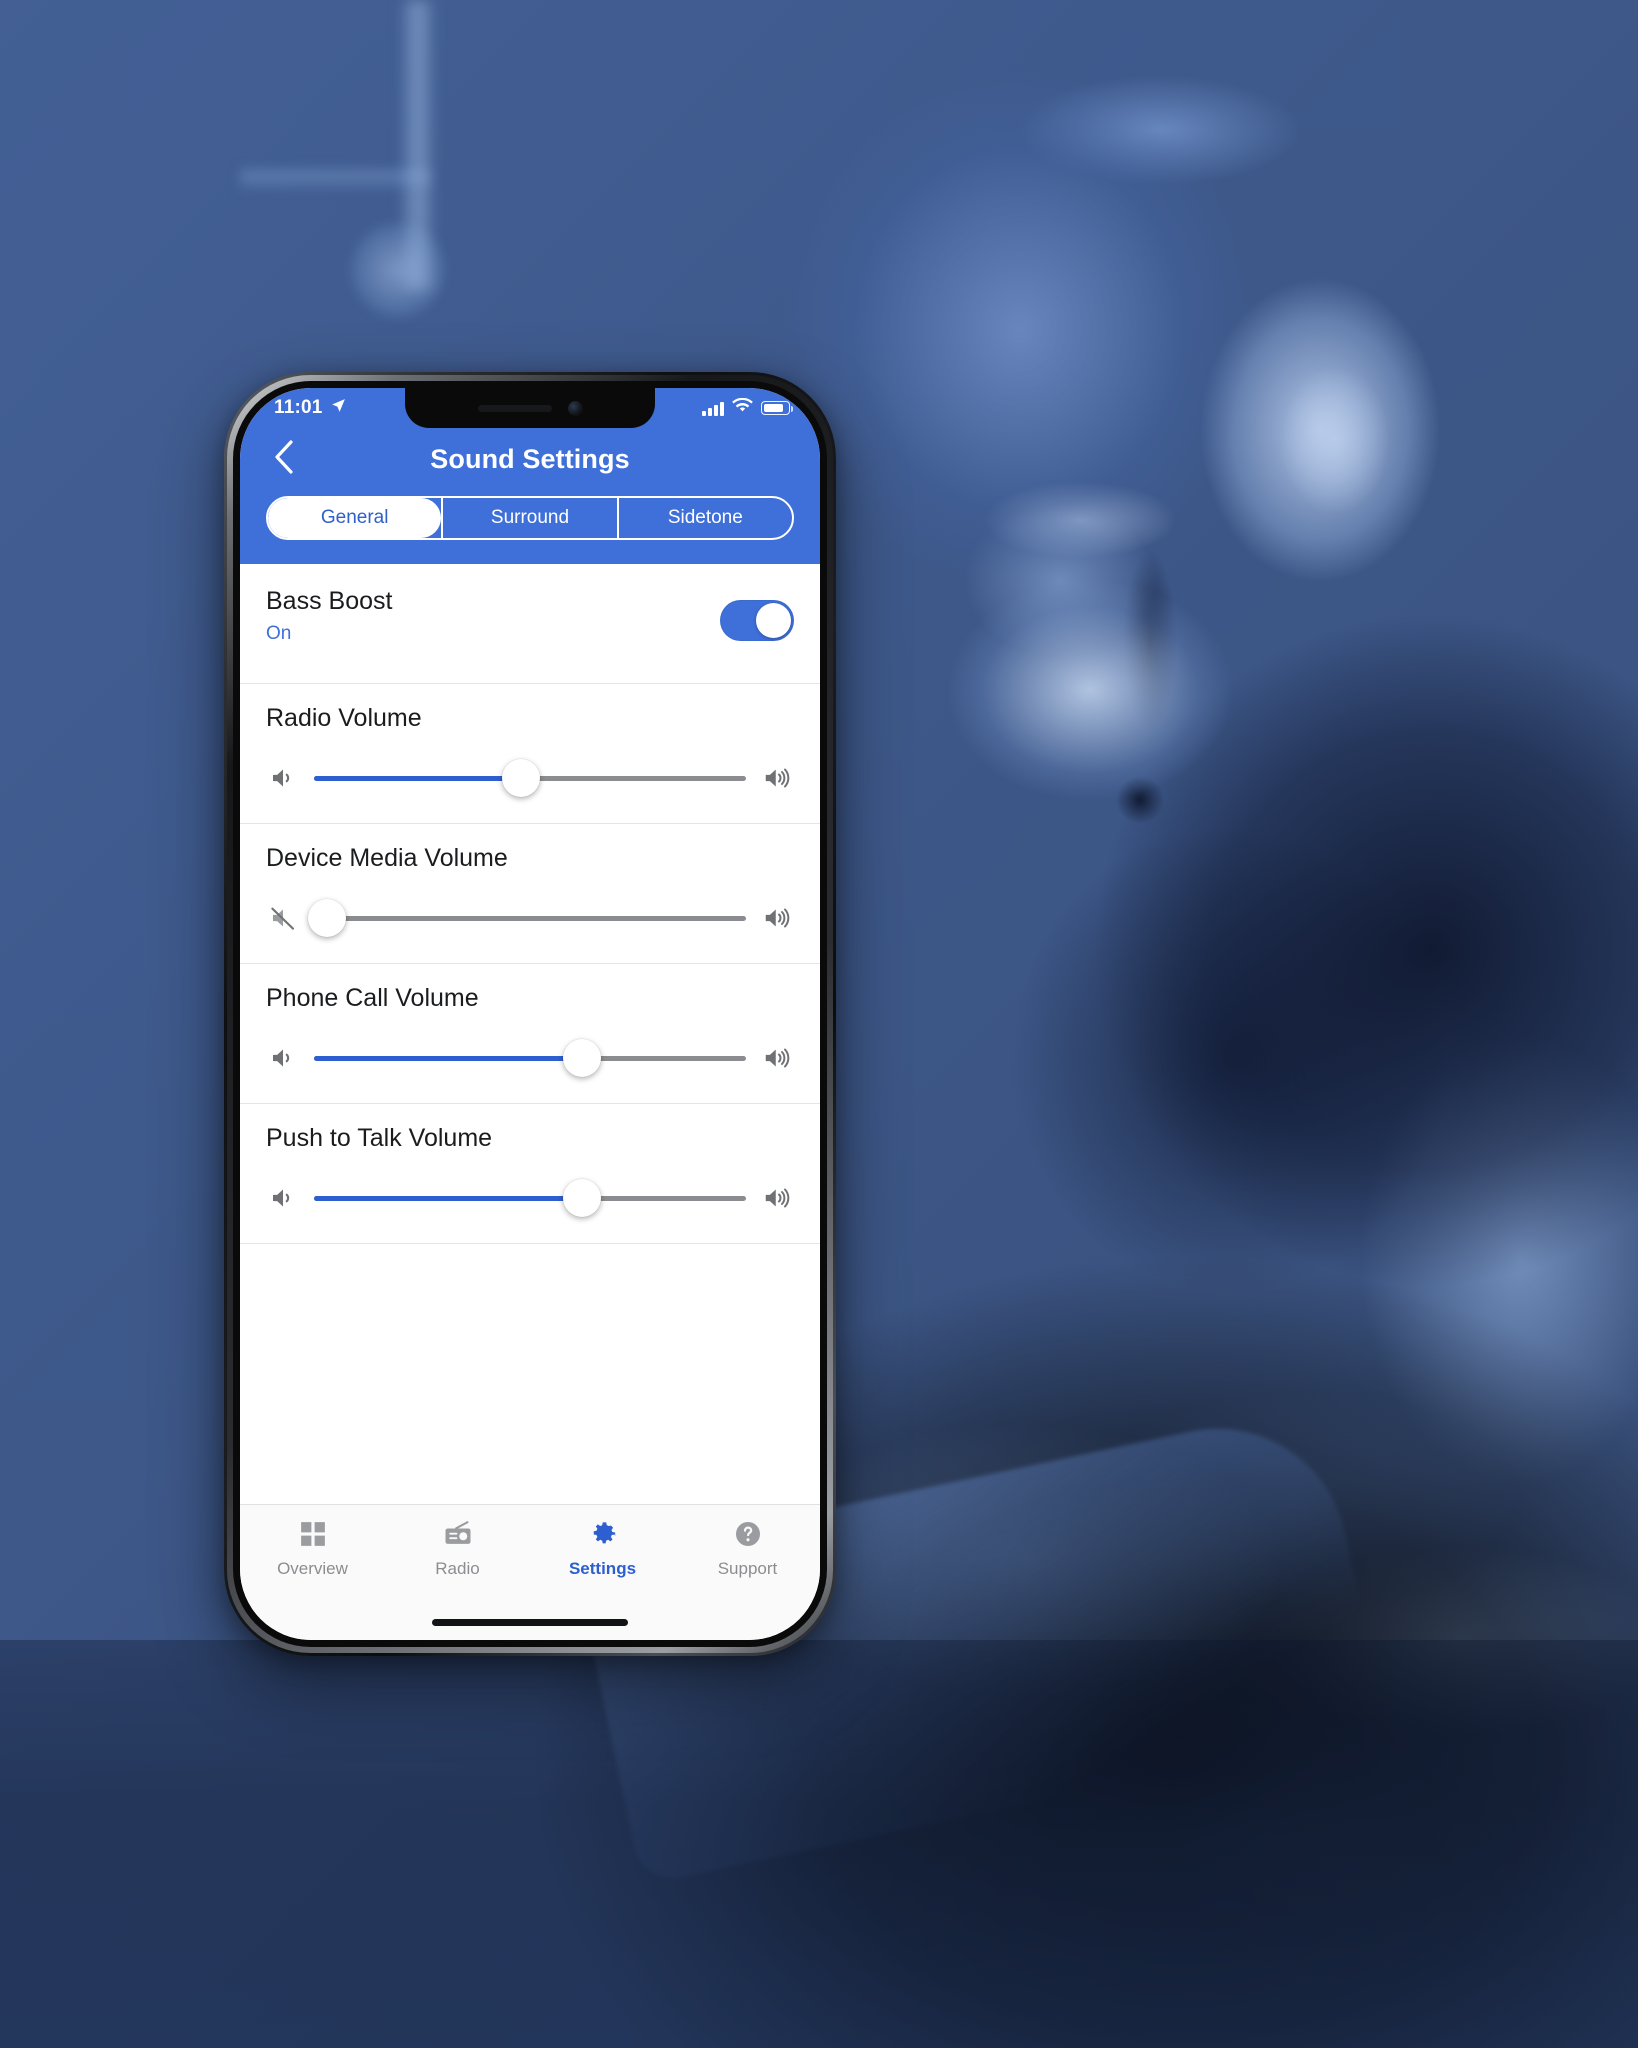 Image resolution: width=1638 pixels, height=2048 pixels. What do you see at coordinates (329, 601) in the screenshot?
I see `bass-boost-label: Bass Boost` at bounding box center [329, 601].